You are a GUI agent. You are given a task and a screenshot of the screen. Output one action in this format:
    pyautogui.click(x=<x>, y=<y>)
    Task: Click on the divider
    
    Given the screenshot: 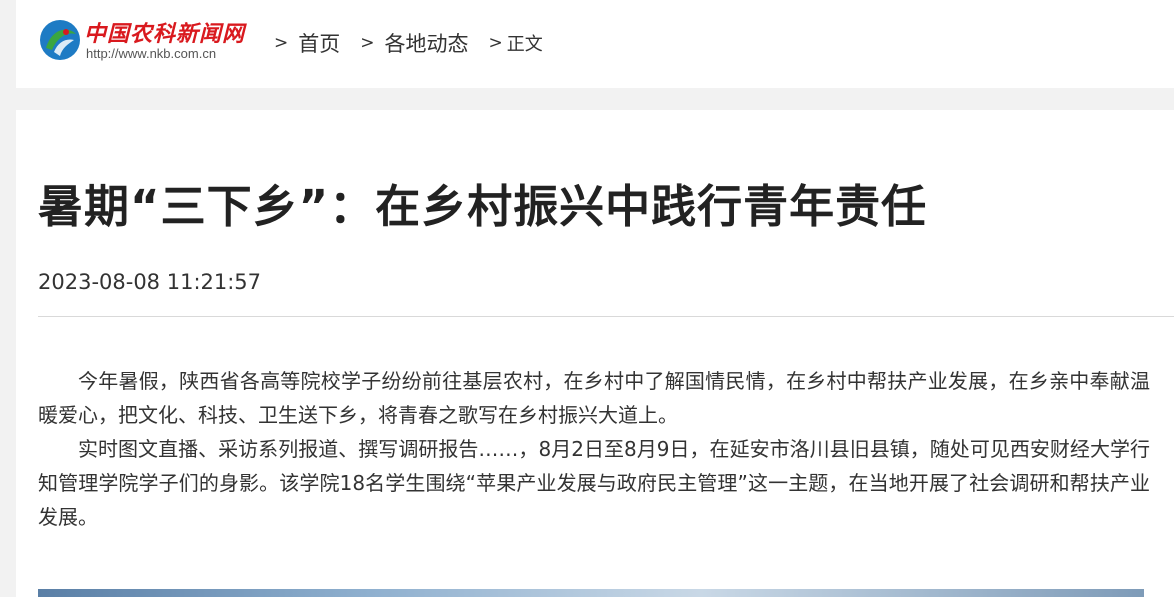 What is the action you would take?
    pyautogui.click(x=606, y=316)
    